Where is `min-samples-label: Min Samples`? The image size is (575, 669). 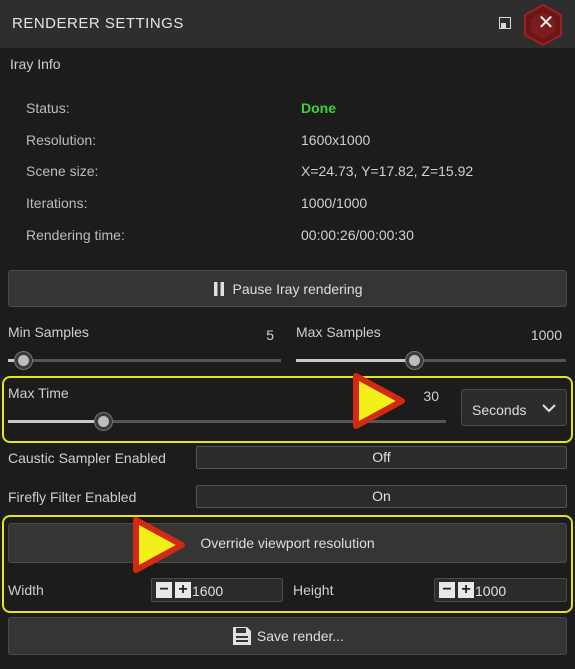 min-samples-label: Min Samples is located at coordinates (48, 332).